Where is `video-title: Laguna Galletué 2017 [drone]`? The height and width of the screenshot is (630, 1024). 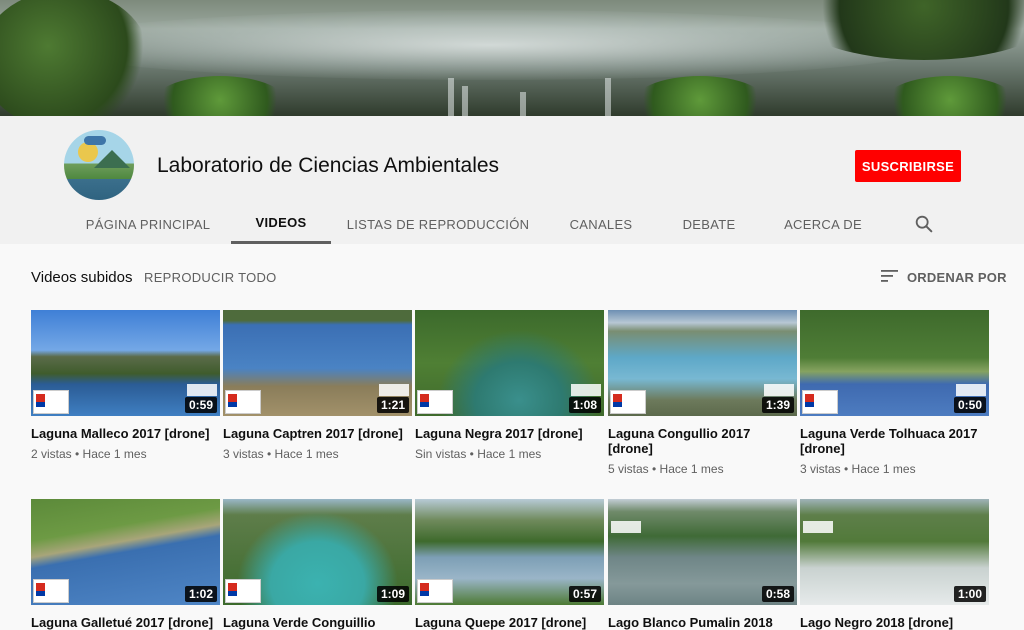 video-title: Laguna Galletué 2017 [drone] is located at coordinates (125, 622).